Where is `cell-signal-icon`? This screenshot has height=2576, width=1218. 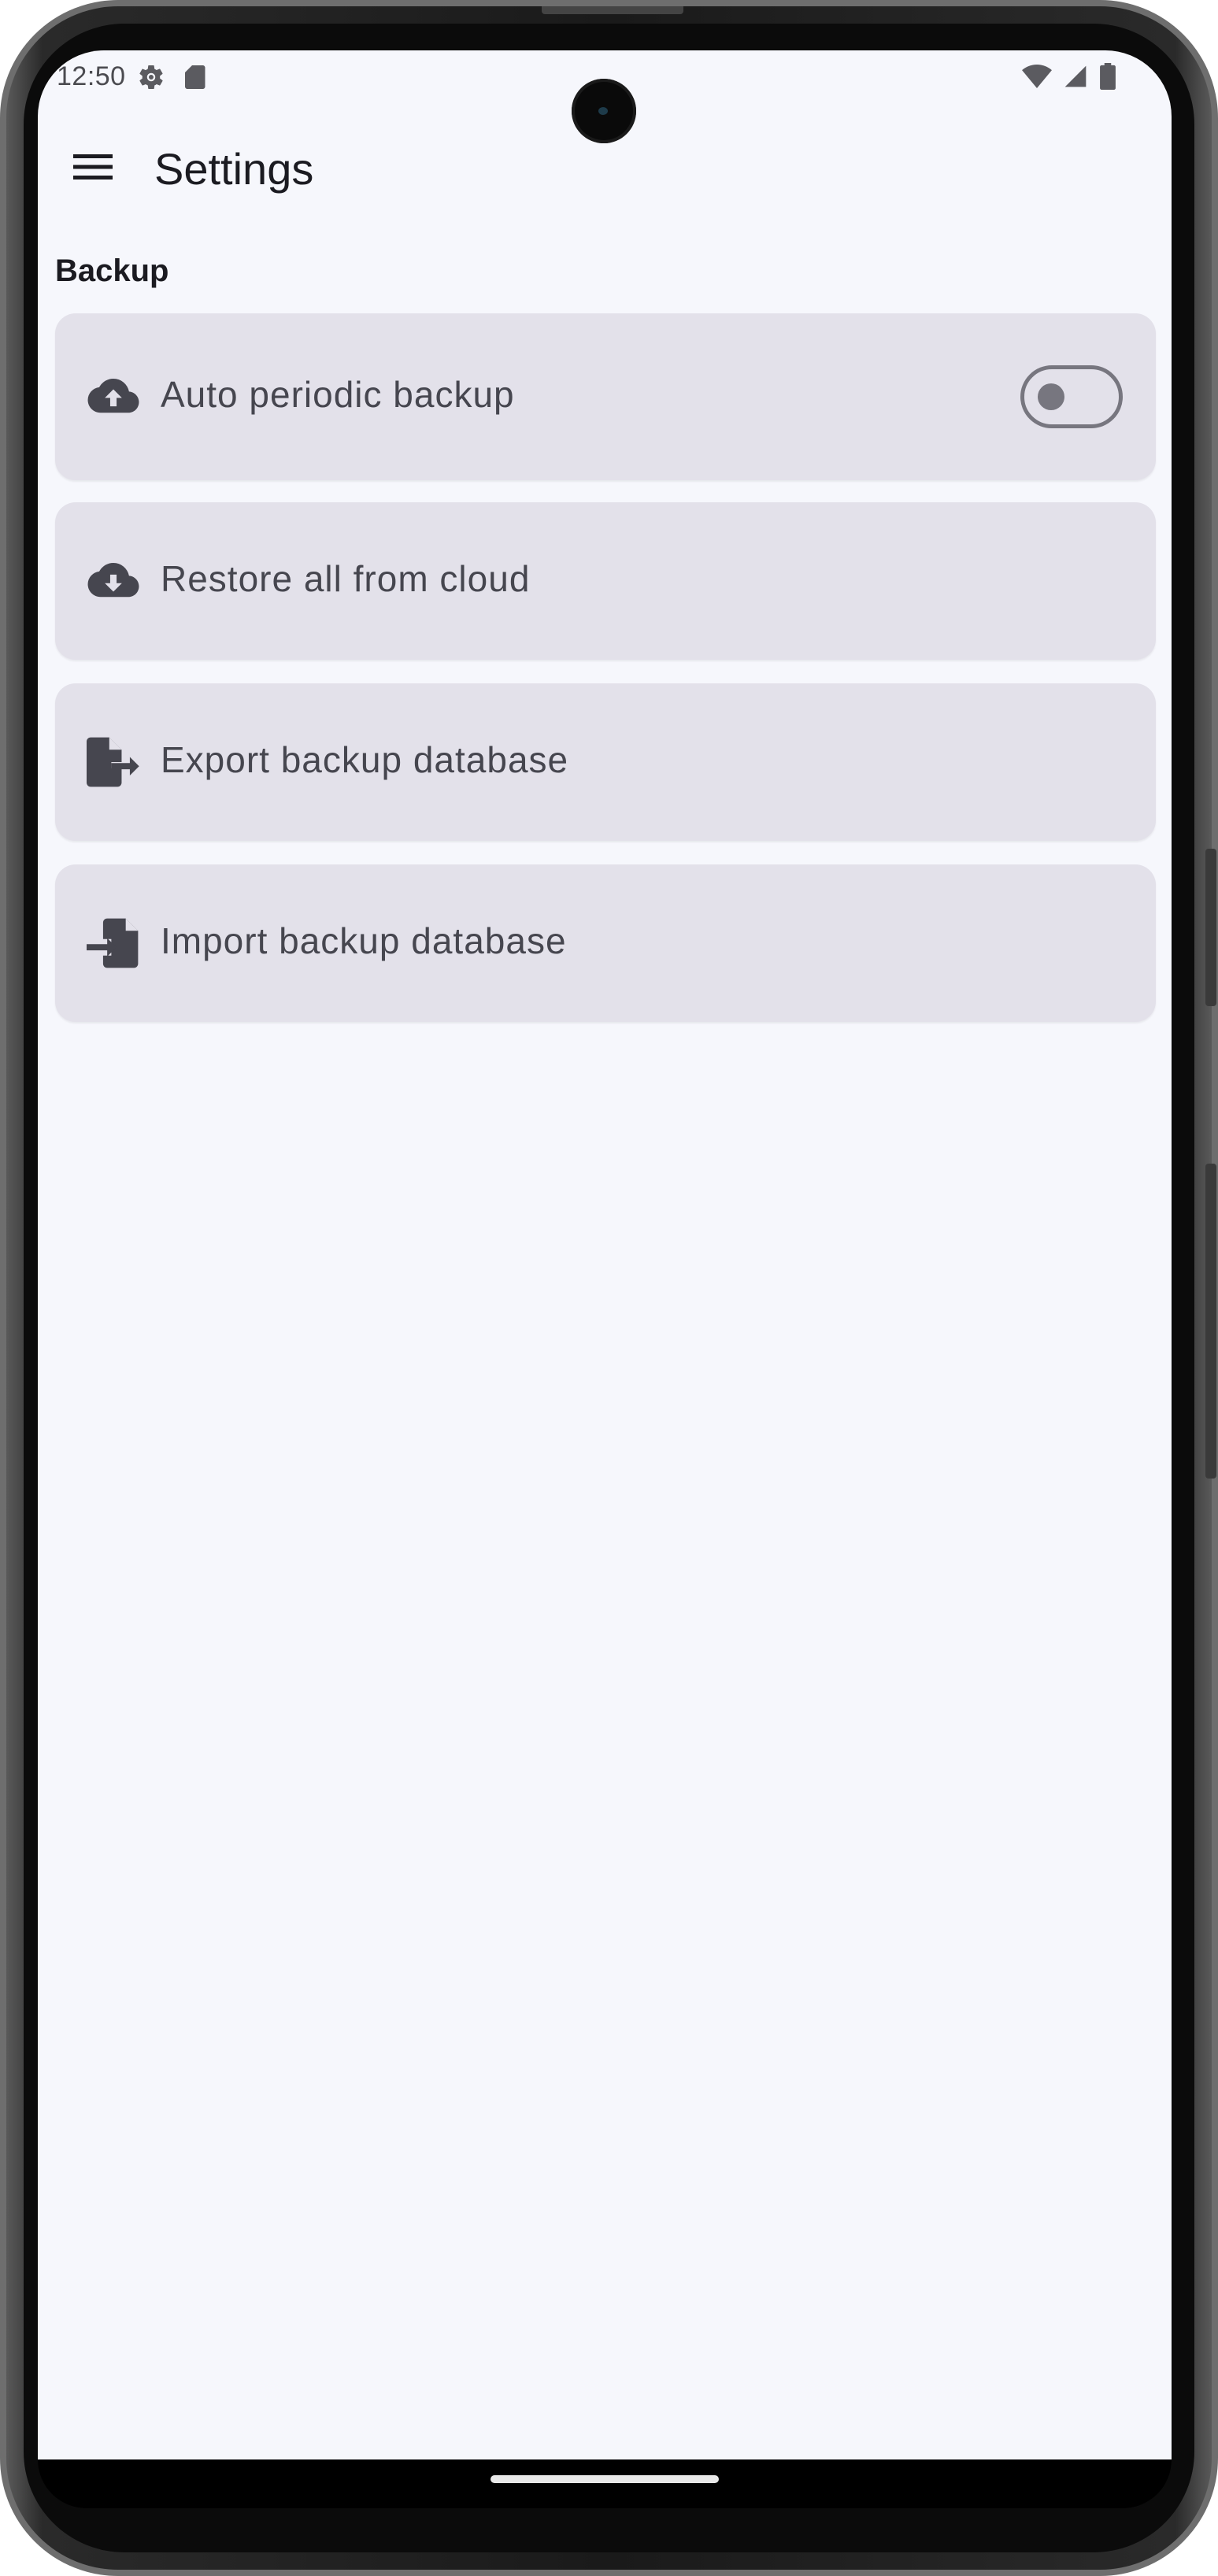
cell-signal-icon is located at coordinates (1075, 78).